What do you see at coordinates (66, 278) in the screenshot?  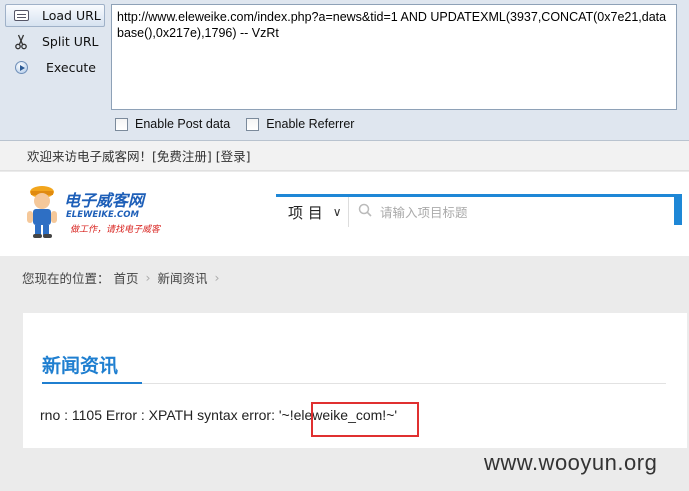 I see `breadcrumb-prefix: 您现在的位置：` at bounding box center [66, 278].